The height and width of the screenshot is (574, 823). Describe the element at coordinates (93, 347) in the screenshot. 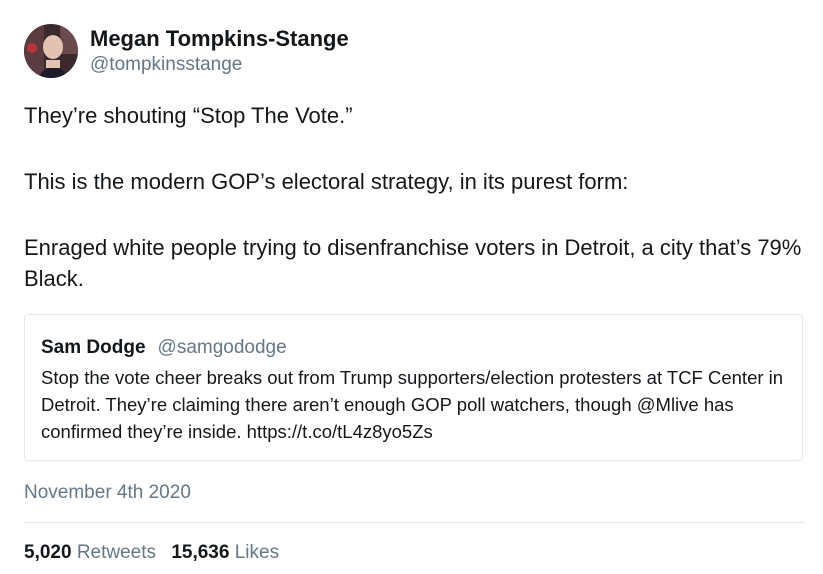

I see `quoted-author-name: Sam Dodge` at that location.